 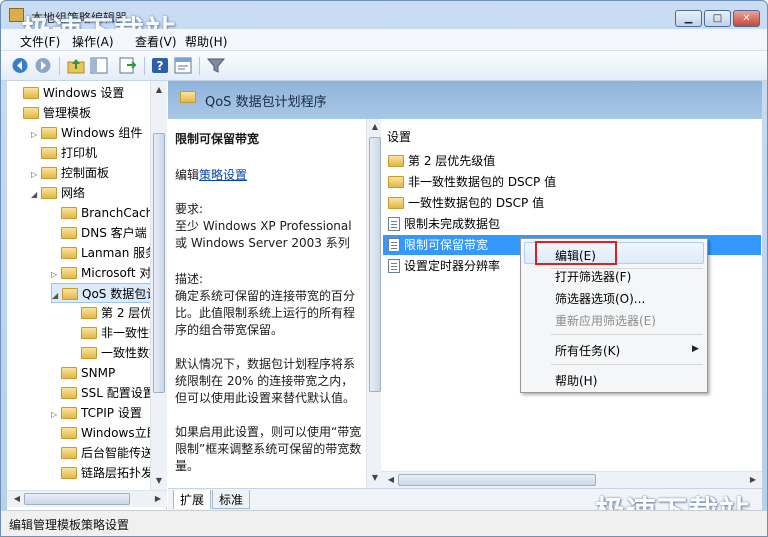 What do you see at coordinates (79, 153) in the screenshot?
I see `tree-item-label: 打印机` at bounding box center [79, 153].